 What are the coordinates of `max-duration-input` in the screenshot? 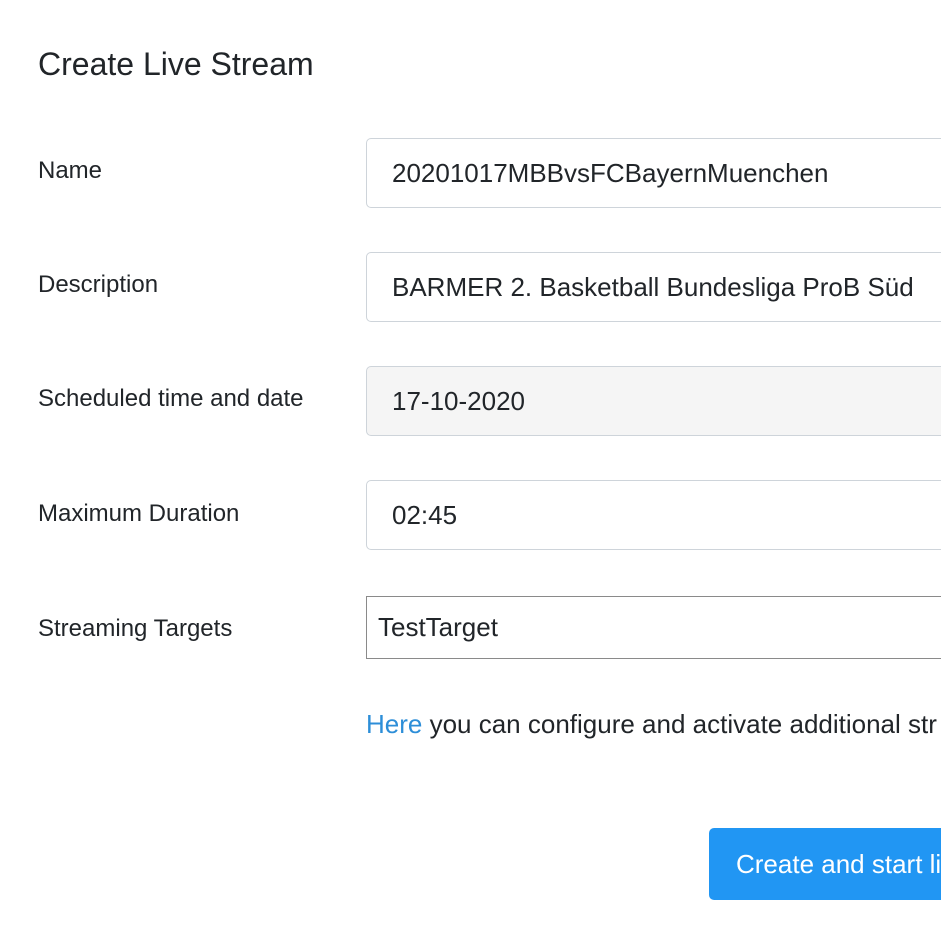 It's located at (653, 515).